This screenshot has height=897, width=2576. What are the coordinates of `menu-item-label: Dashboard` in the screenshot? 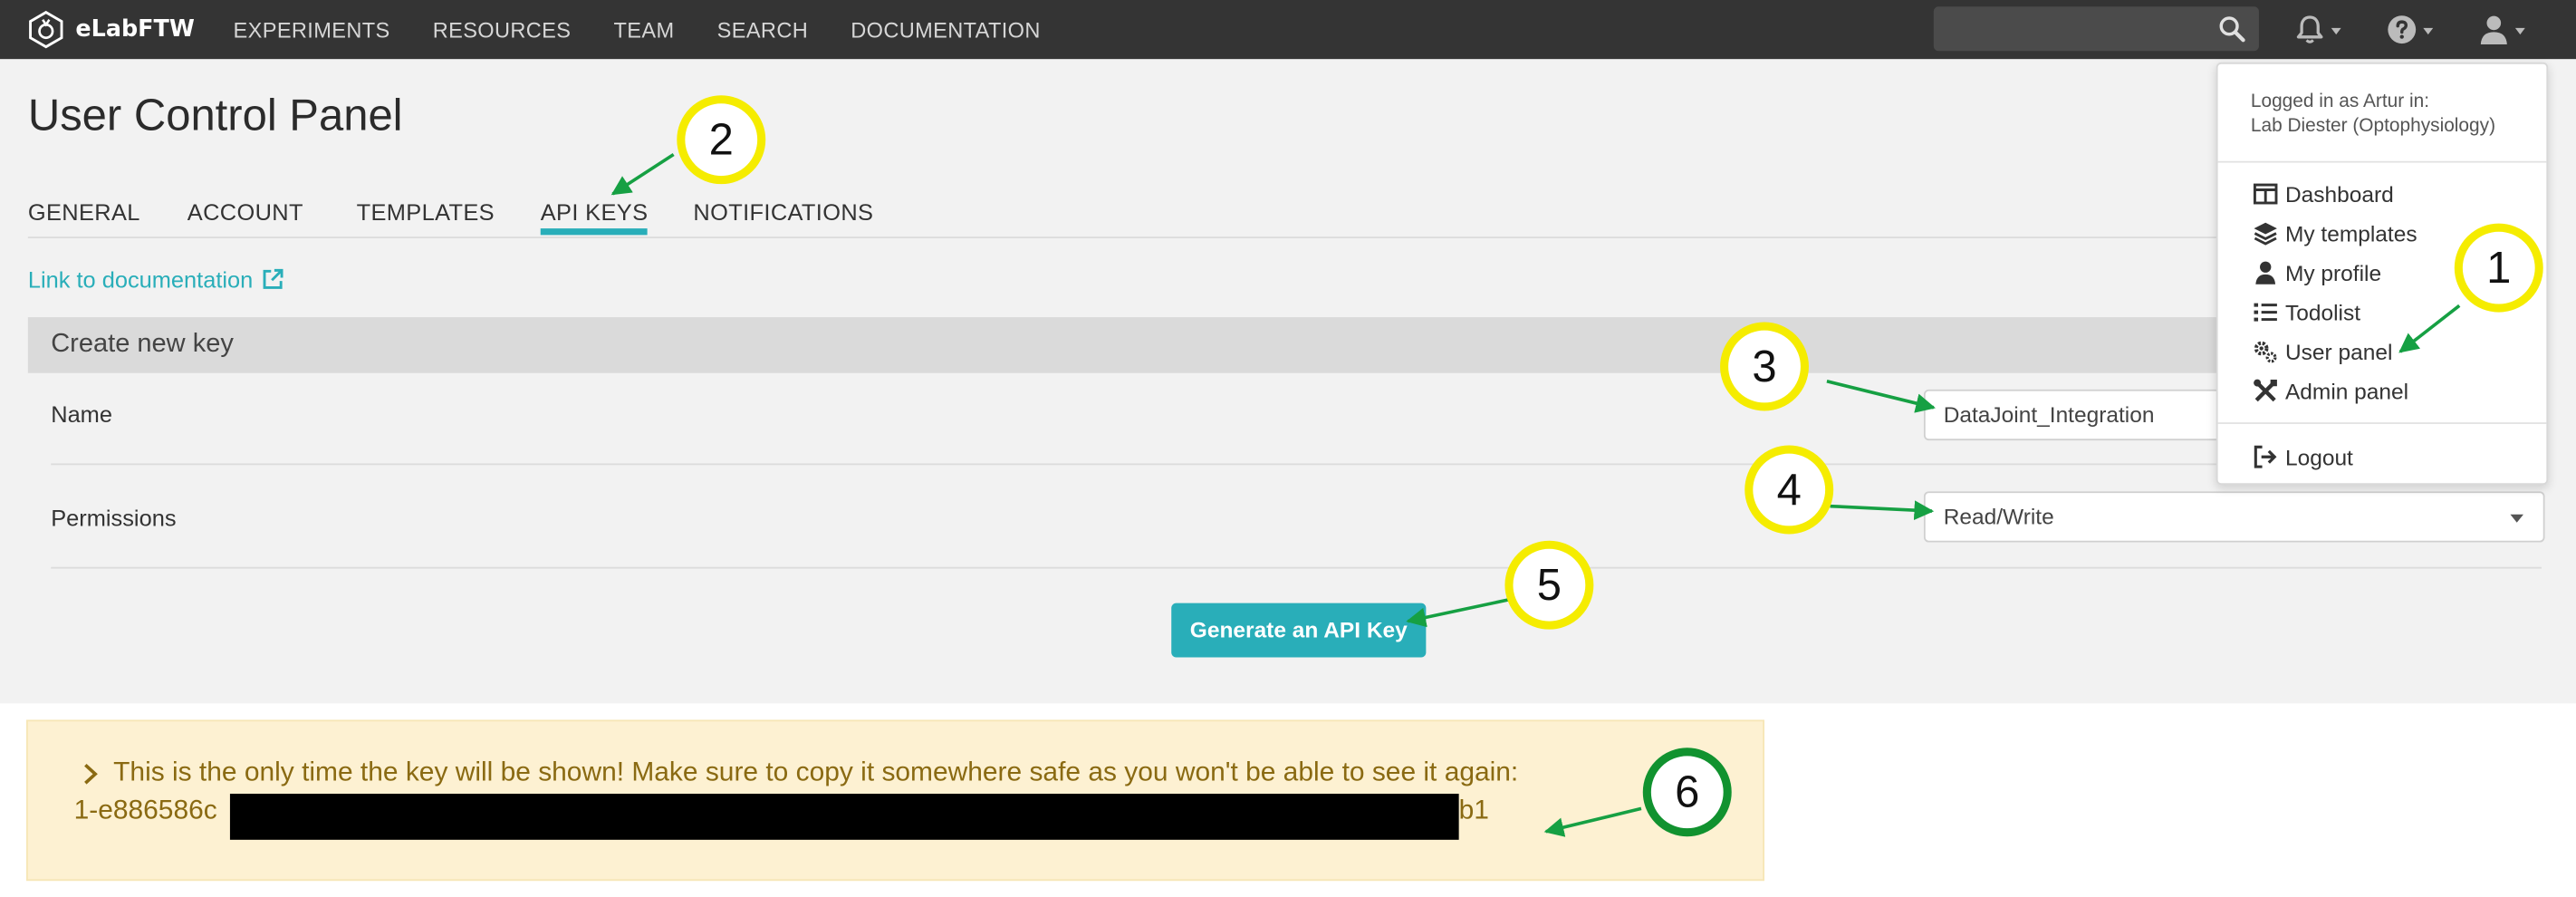 It's located at (2339, 194).